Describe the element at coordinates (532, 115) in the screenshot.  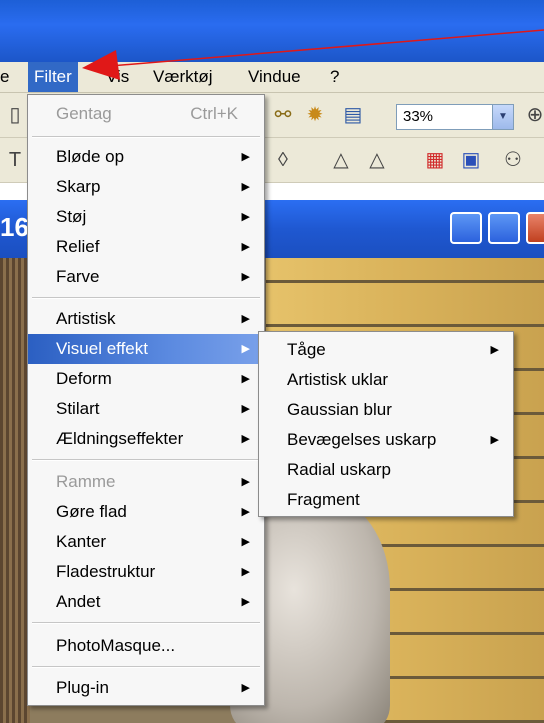
I see `zoom-in-icon: ⊕` at that location.